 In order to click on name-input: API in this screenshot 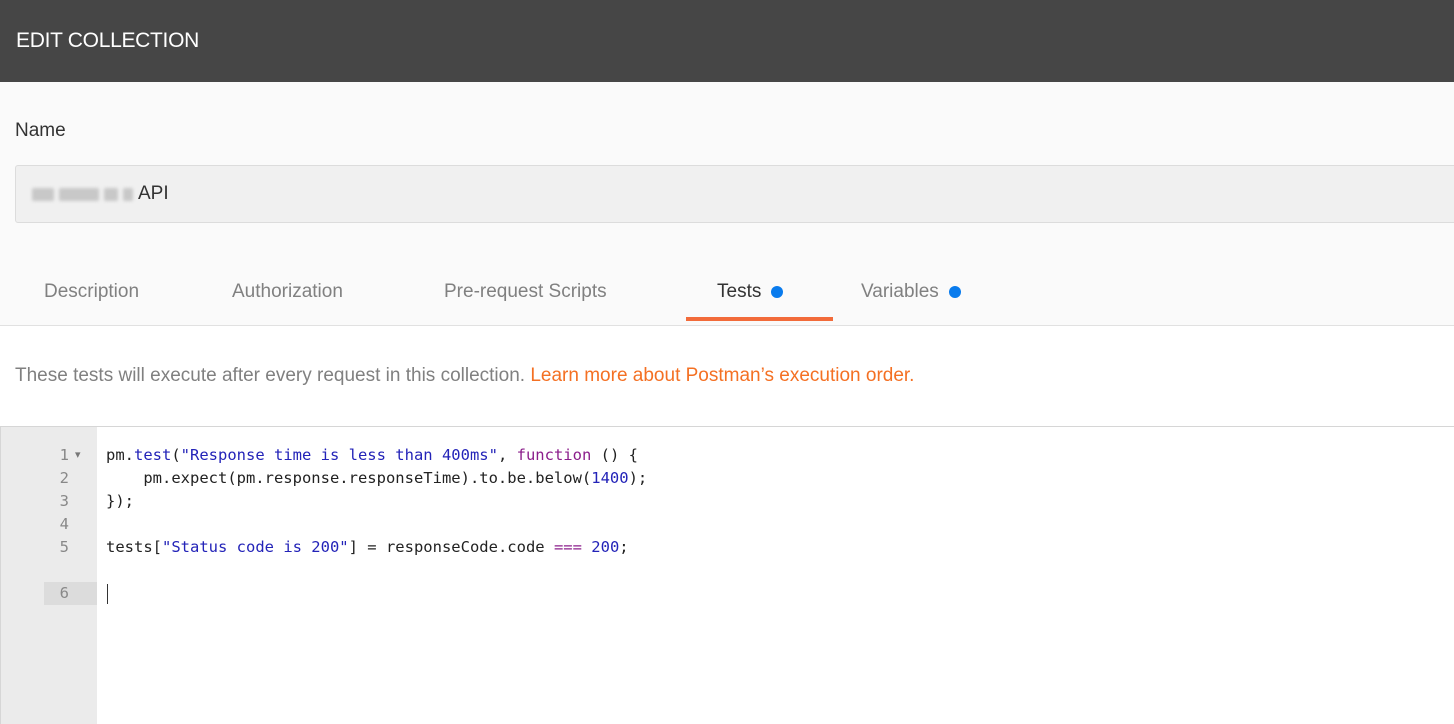, I will do `click(734, 194)`.